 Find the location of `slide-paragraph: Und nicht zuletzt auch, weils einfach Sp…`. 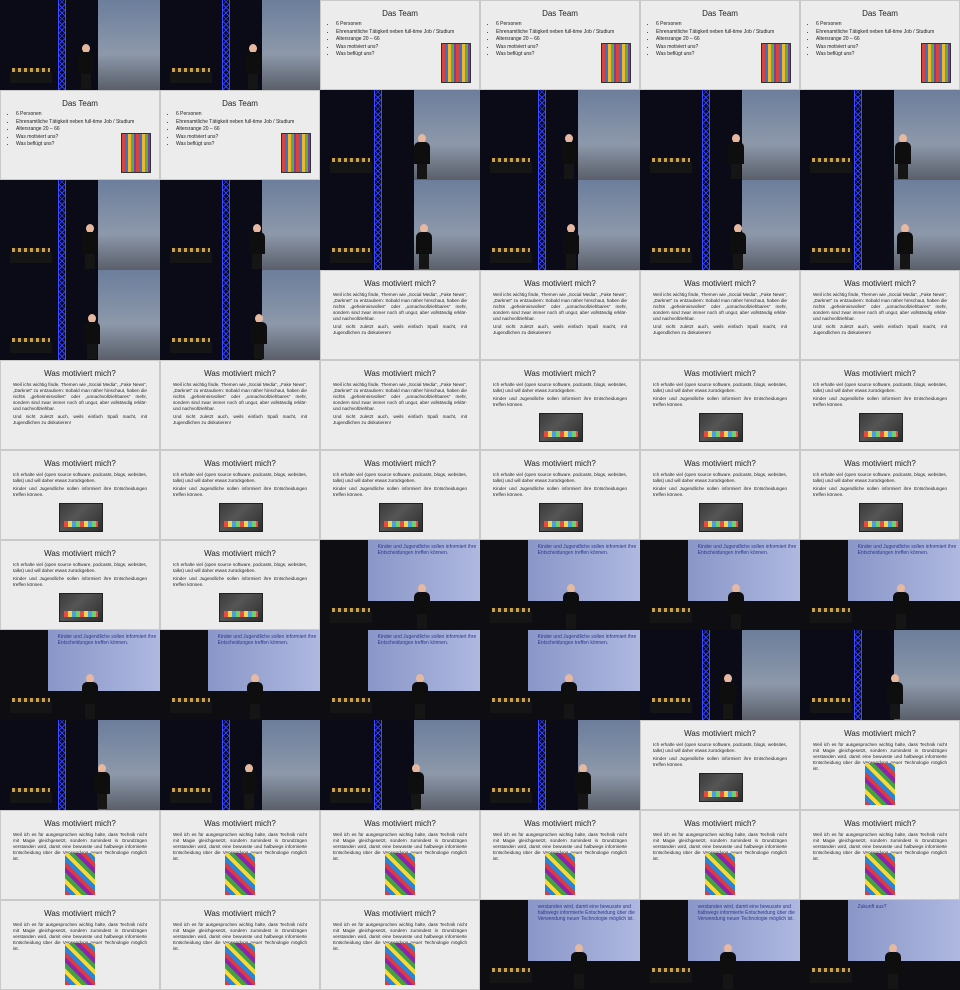

slide-paragraph: Und nicht zuletzt auch, weils einfach Sp… is located at coordinates (80, 419).